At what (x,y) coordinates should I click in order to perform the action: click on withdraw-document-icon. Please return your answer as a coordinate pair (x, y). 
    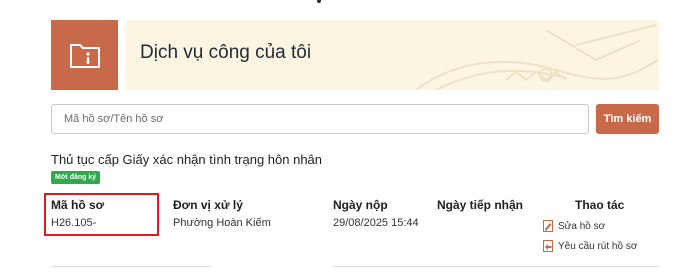
    Looking at the image, I should click on (548, 246).